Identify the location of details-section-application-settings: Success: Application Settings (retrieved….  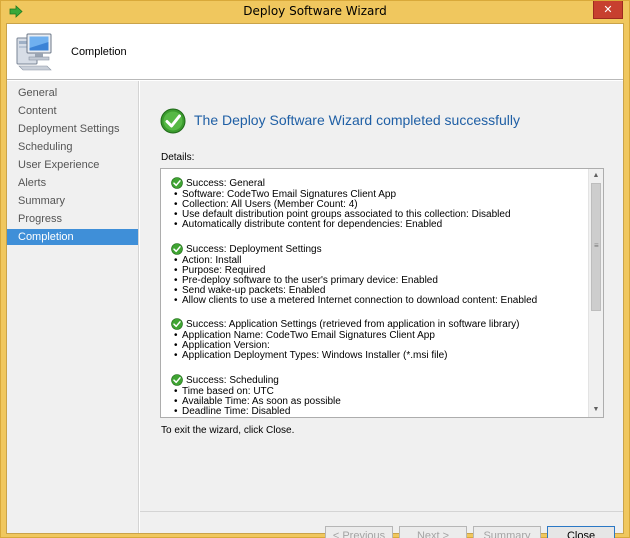
(376, 340).